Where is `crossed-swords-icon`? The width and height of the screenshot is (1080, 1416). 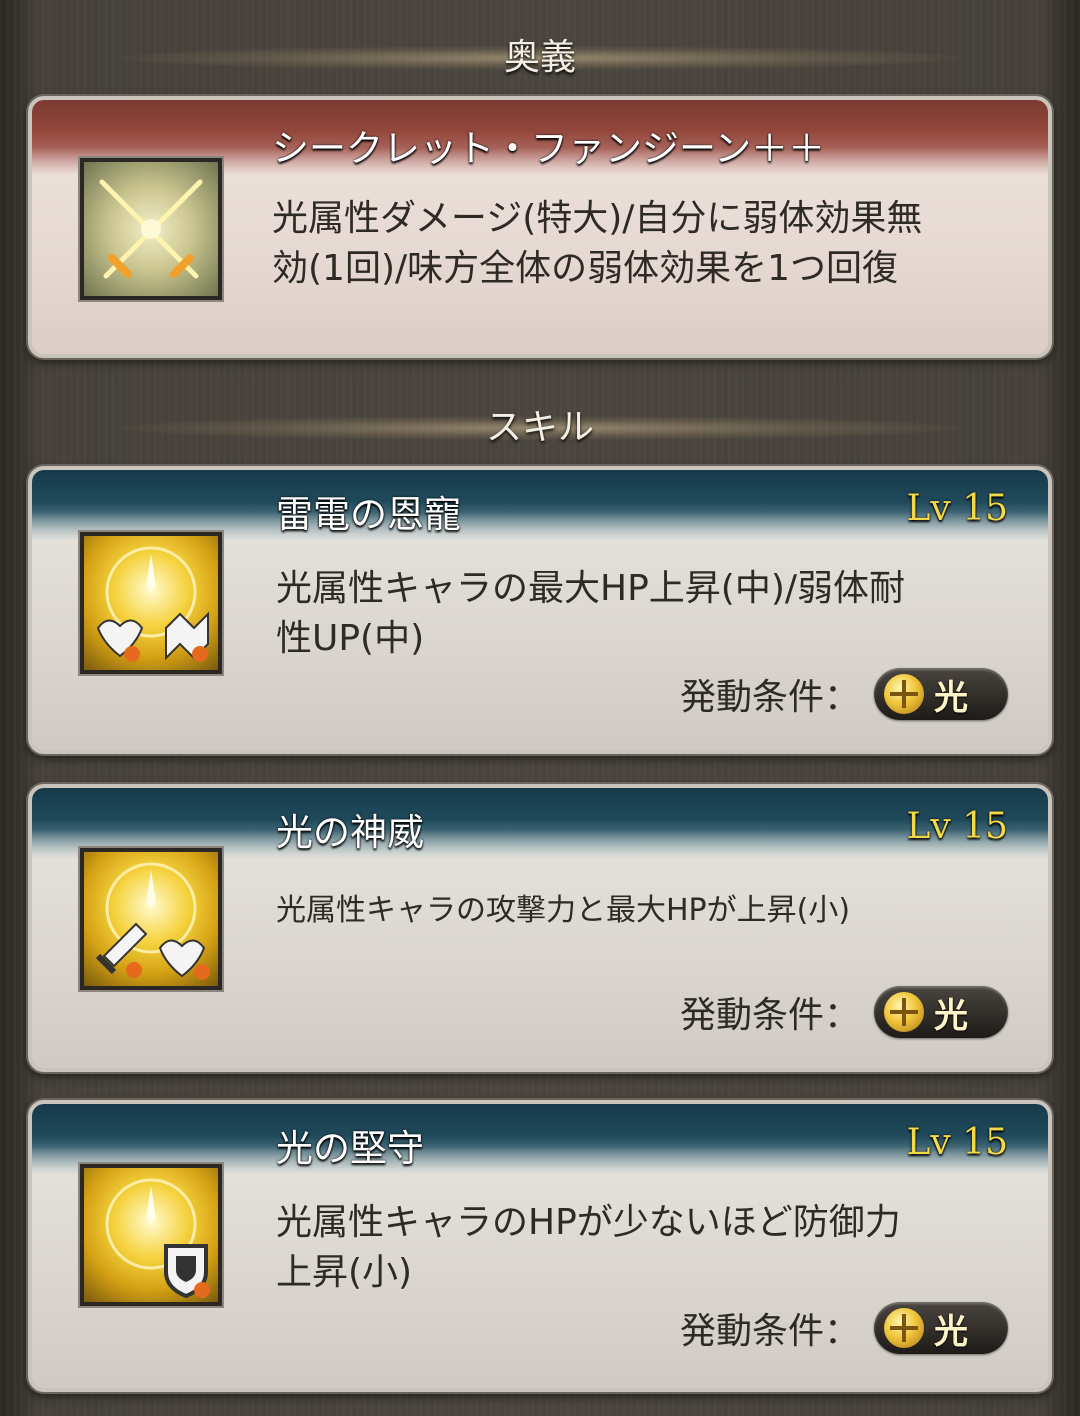 crossed-swords-icon is located at coordinates (151, 229).